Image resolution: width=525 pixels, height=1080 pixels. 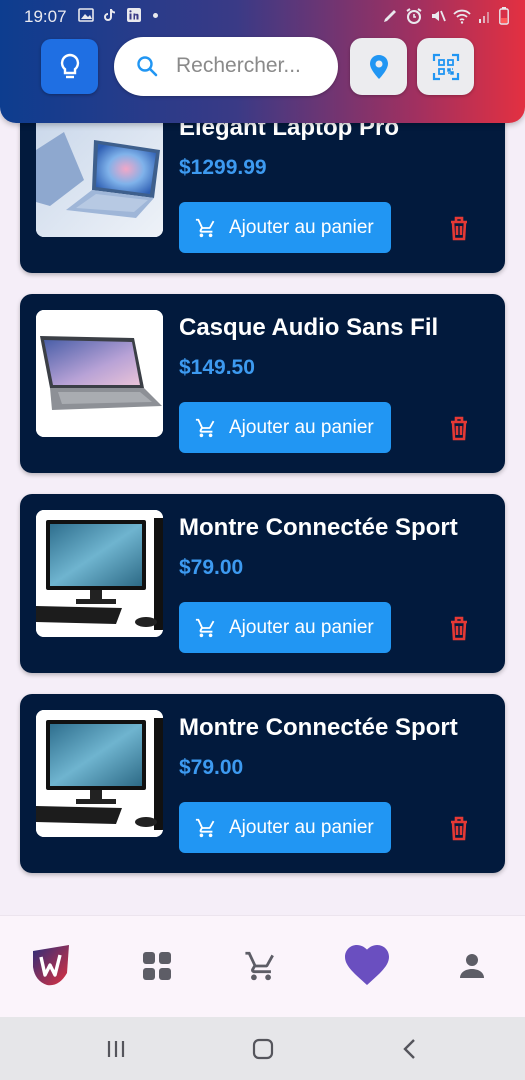 What do you see at coordinates (390, 16) in the screenshot?
I see `pen-icon` at bounding box center [390, 16].